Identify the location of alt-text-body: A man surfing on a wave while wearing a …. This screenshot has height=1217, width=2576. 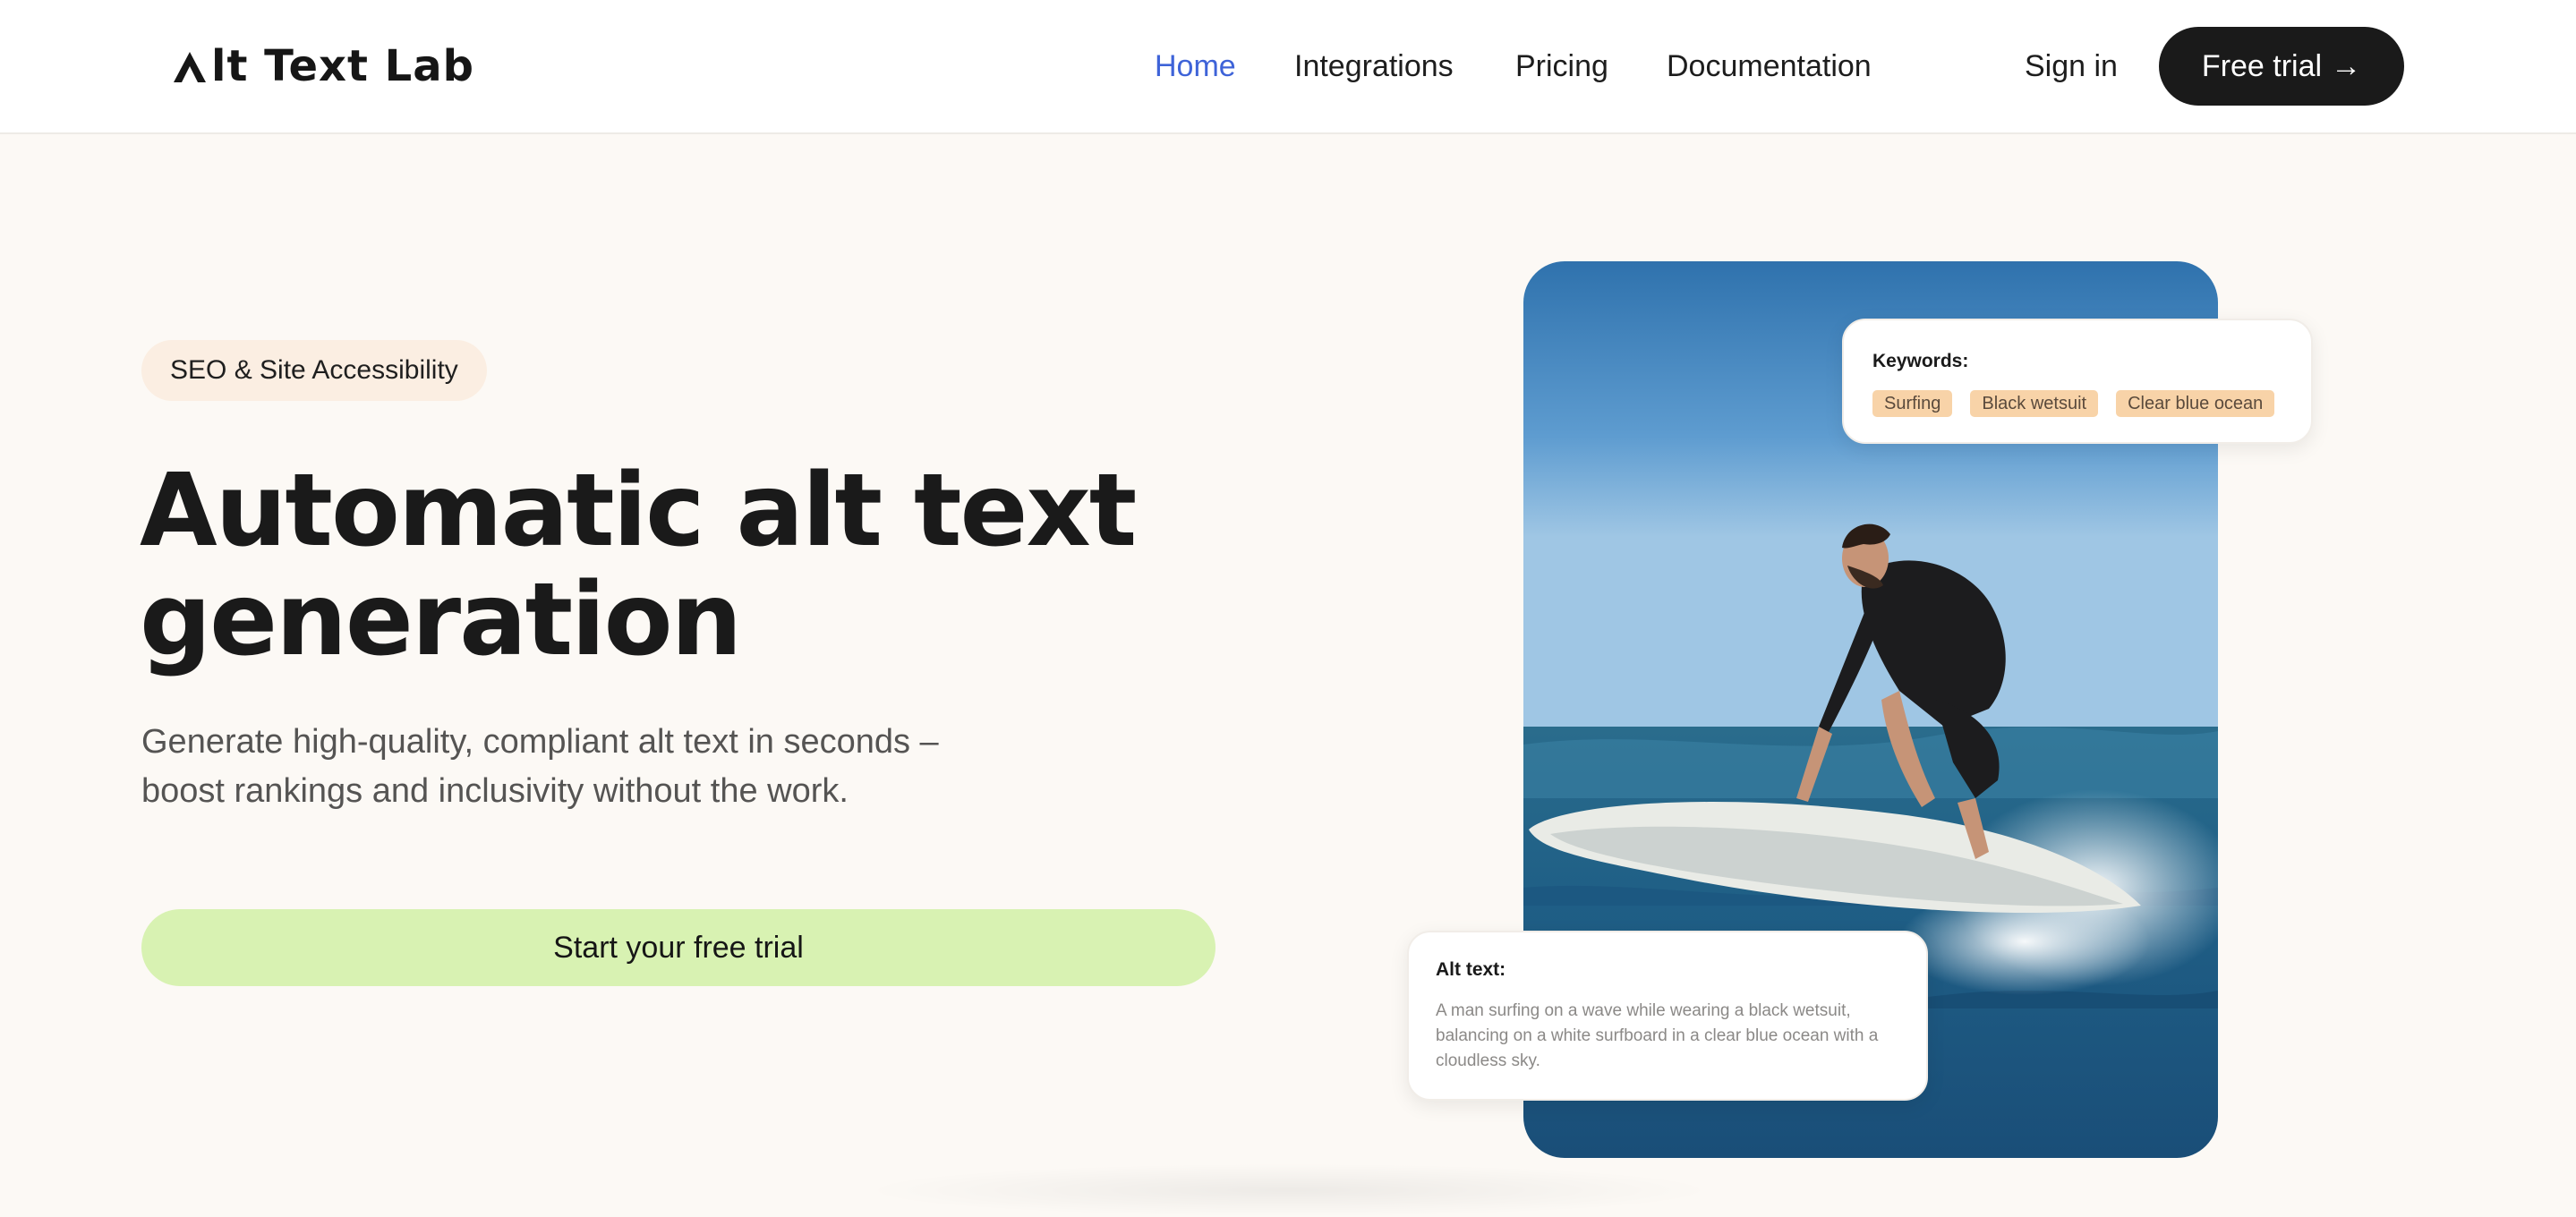
(1657, 1036).